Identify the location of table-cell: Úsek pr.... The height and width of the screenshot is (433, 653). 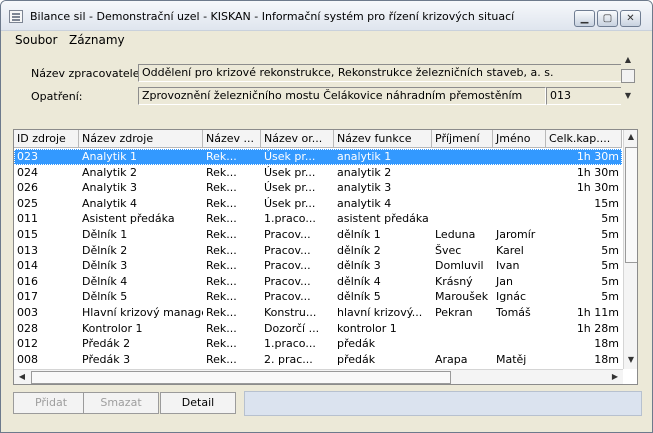
(290, 188).